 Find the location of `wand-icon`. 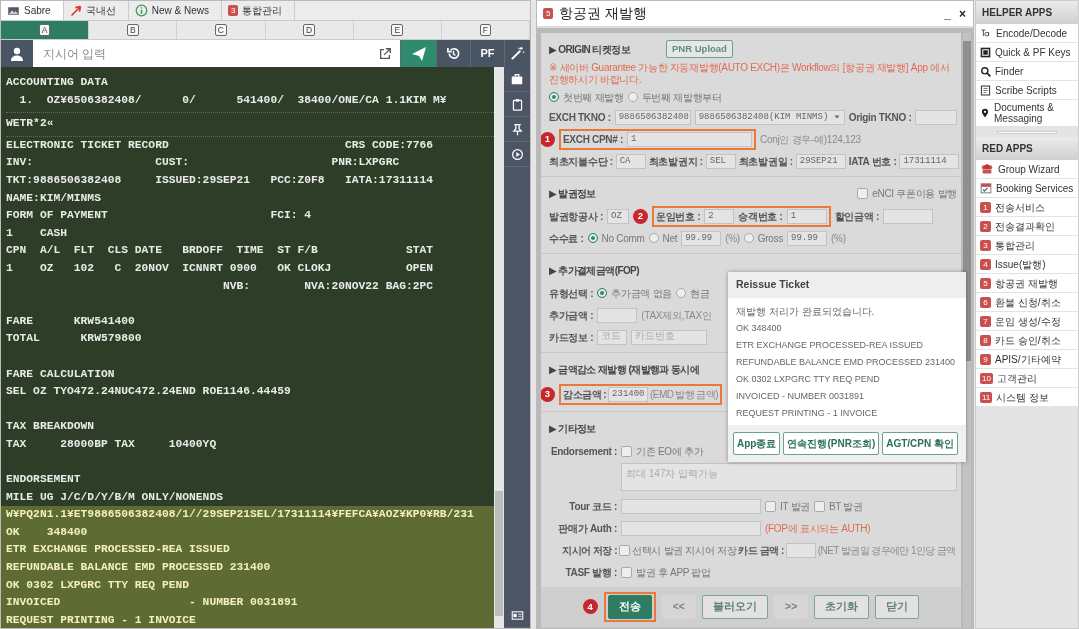

wand-icon is located at coordinates (517, 53).